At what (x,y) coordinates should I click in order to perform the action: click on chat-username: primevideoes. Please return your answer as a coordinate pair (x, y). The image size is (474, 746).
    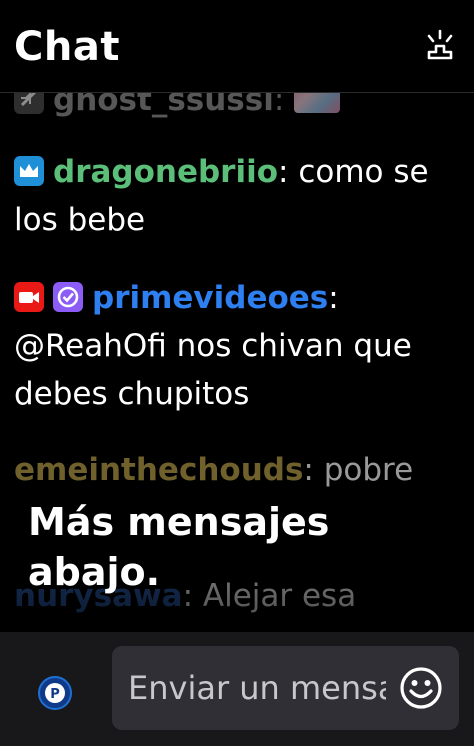
    Looking at the image, I should click on (210, 298).